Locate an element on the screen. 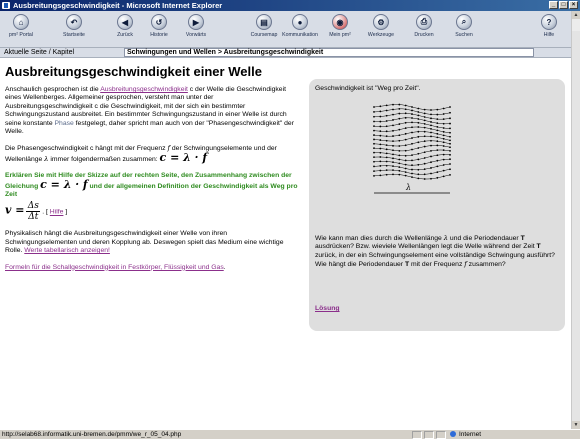 The image size is (580, 439). help-label: Hilfe is located at coordinates (549, 35).